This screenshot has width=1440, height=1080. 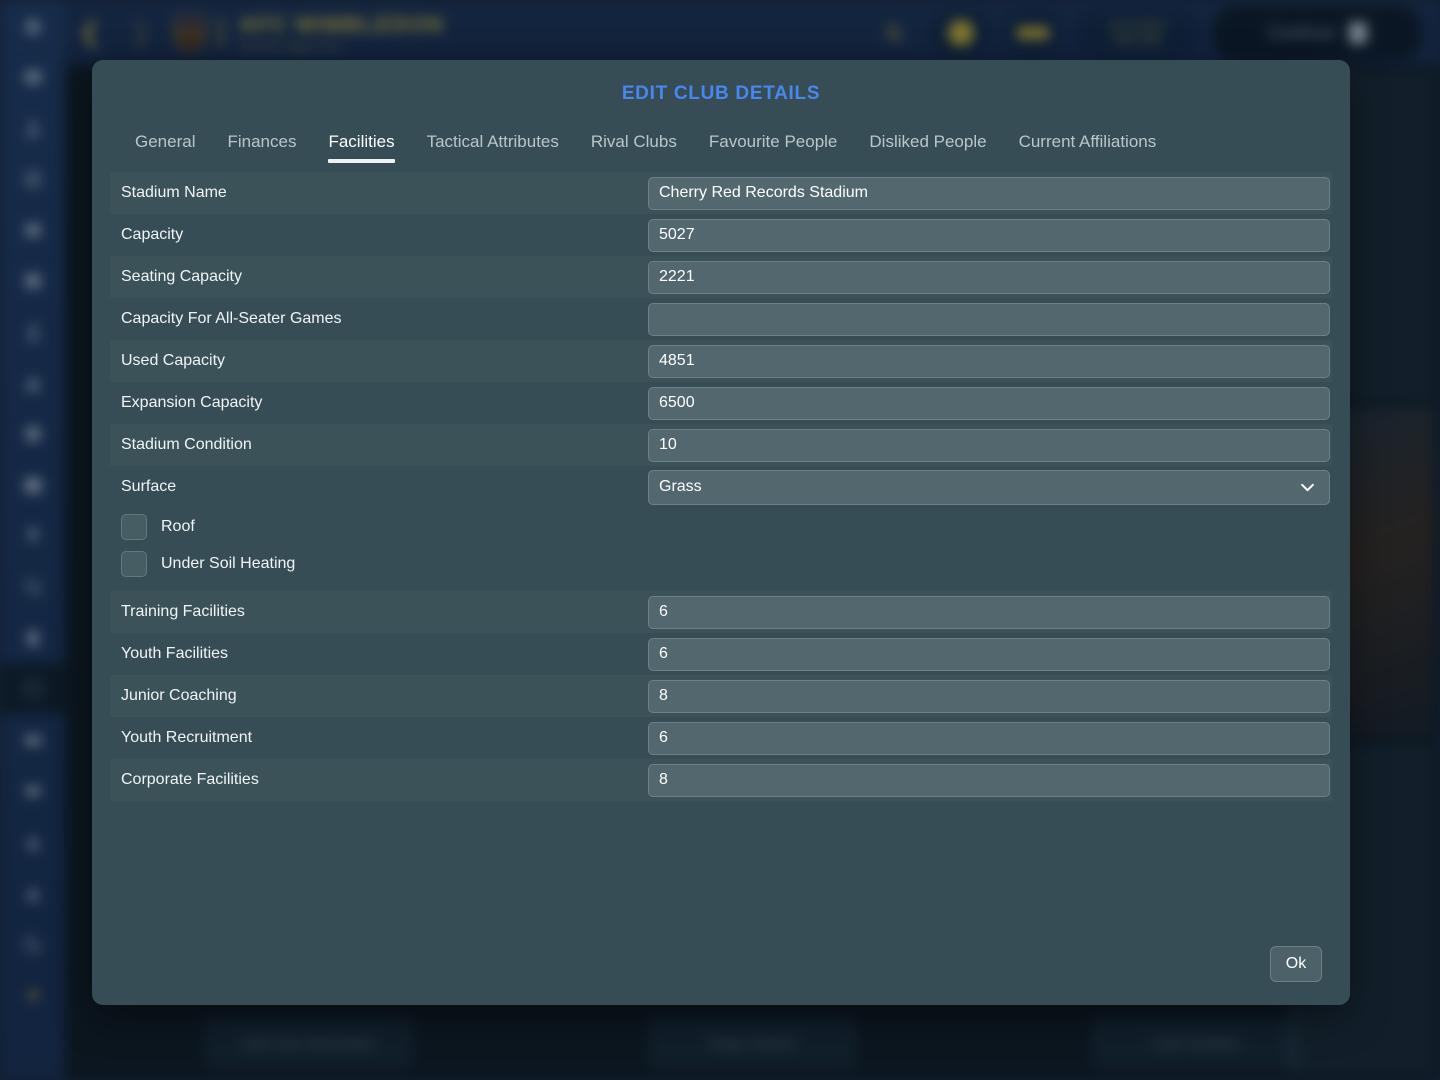 What do you see at coordinates (927, 147) in the screenshot?
I see `tab-disliked-people: Disliked People` at bounding box center [927, 147].